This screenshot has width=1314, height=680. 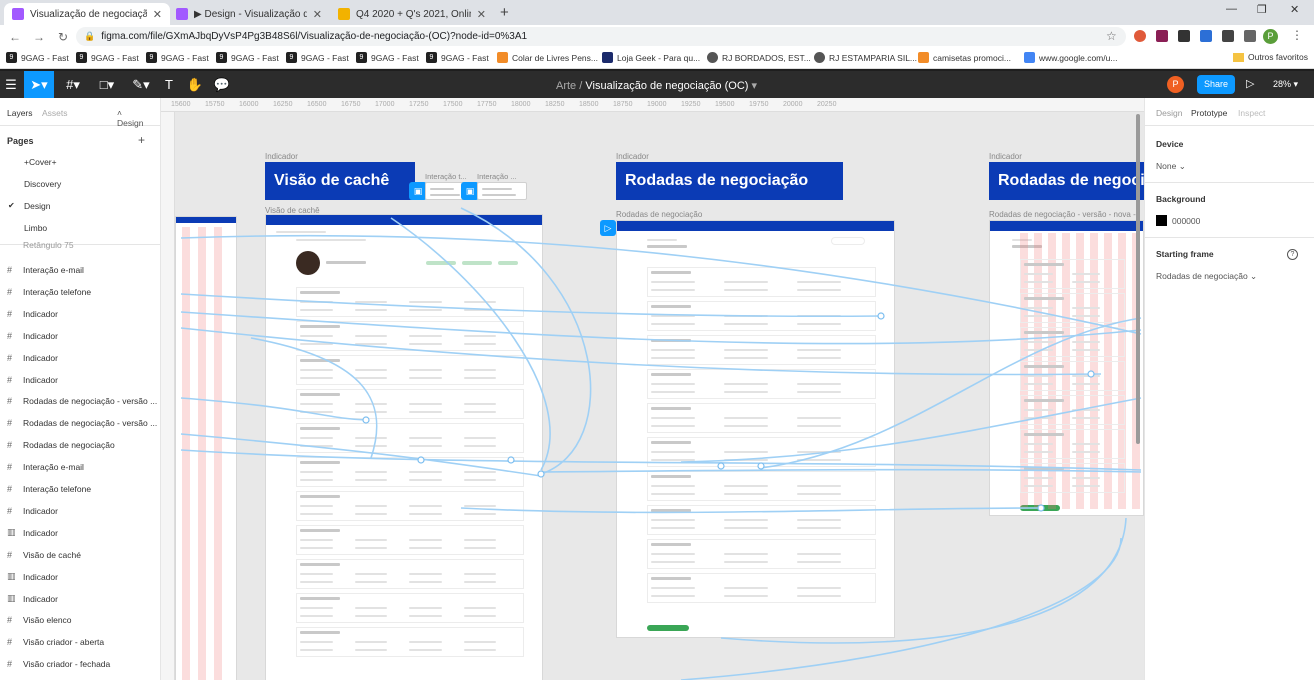 What do you see at coordinates (35, 228) in the screenshot?
I see `page-limbo: Limbo` at bounding box center [35, 228].